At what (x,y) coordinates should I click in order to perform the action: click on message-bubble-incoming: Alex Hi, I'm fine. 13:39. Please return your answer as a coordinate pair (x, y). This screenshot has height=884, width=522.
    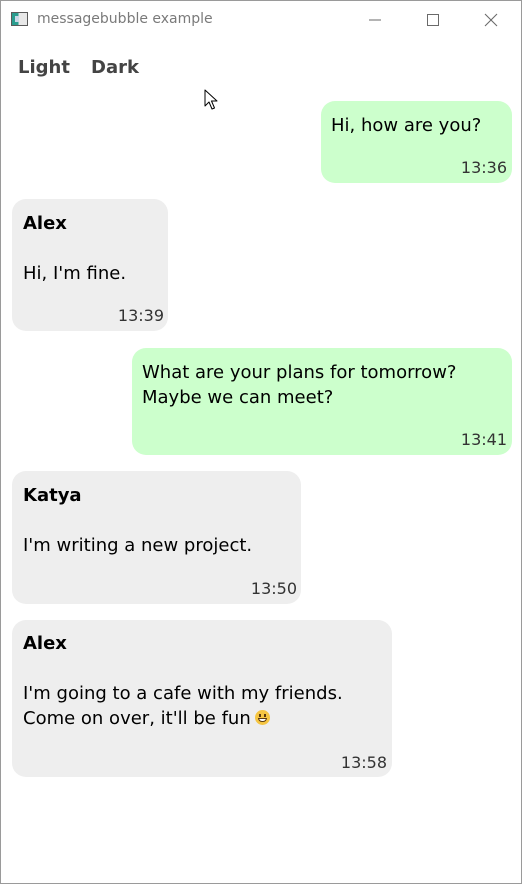
    Looking at the image, I should click on (90, 265).